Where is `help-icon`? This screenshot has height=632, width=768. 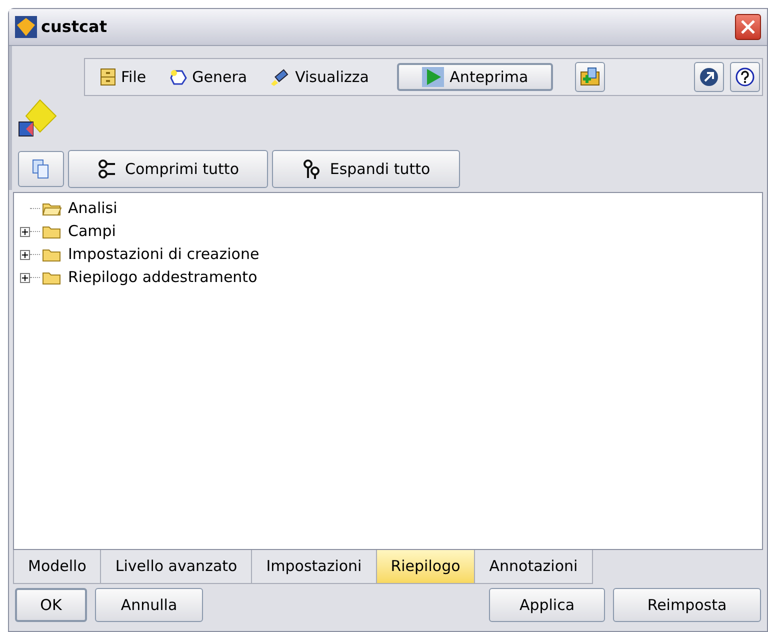 help-icon is located at coordinates (745, 77).